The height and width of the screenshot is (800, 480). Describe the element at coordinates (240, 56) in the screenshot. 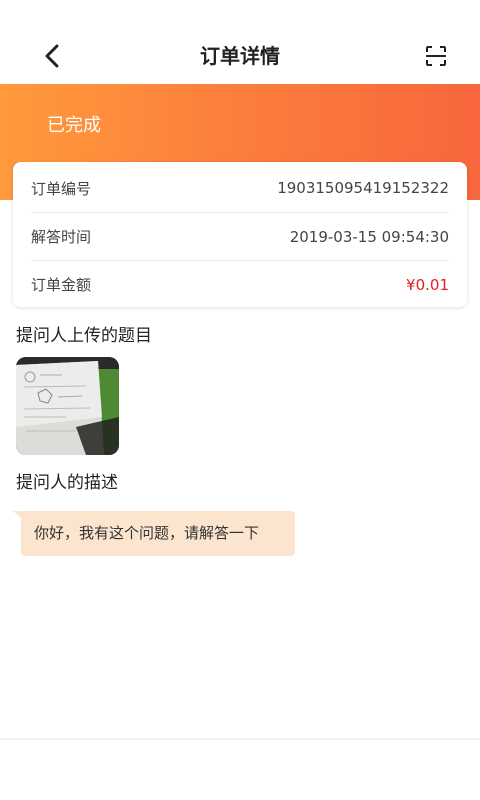

I see `page-title: 订单详情` at that location.